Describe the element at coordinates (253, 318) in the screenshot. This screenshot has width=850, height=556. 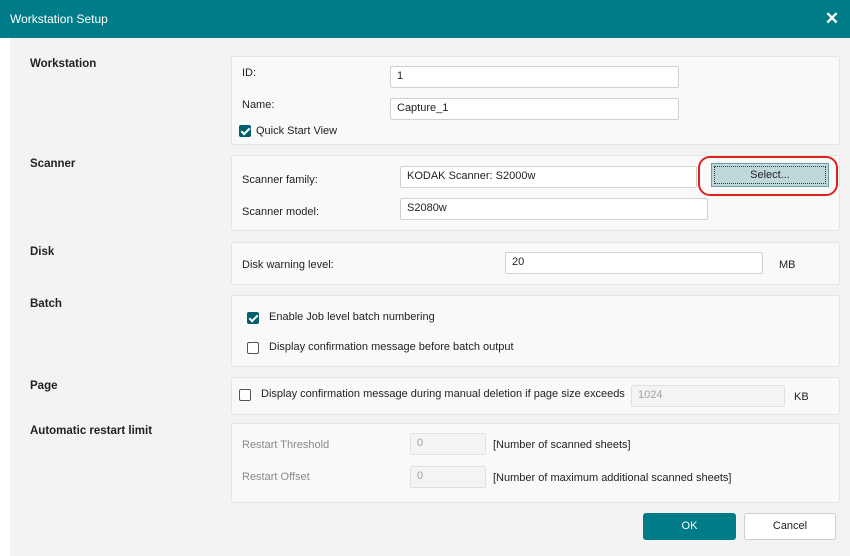
I see `job-numbering-checkbox` at that location.